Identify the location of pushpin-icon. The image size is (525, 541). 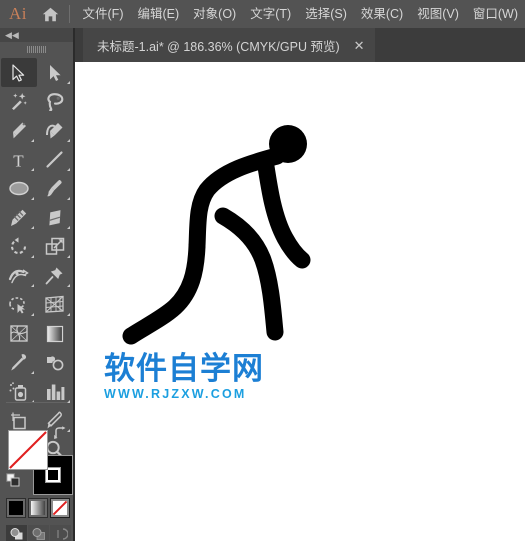
(54, 276).